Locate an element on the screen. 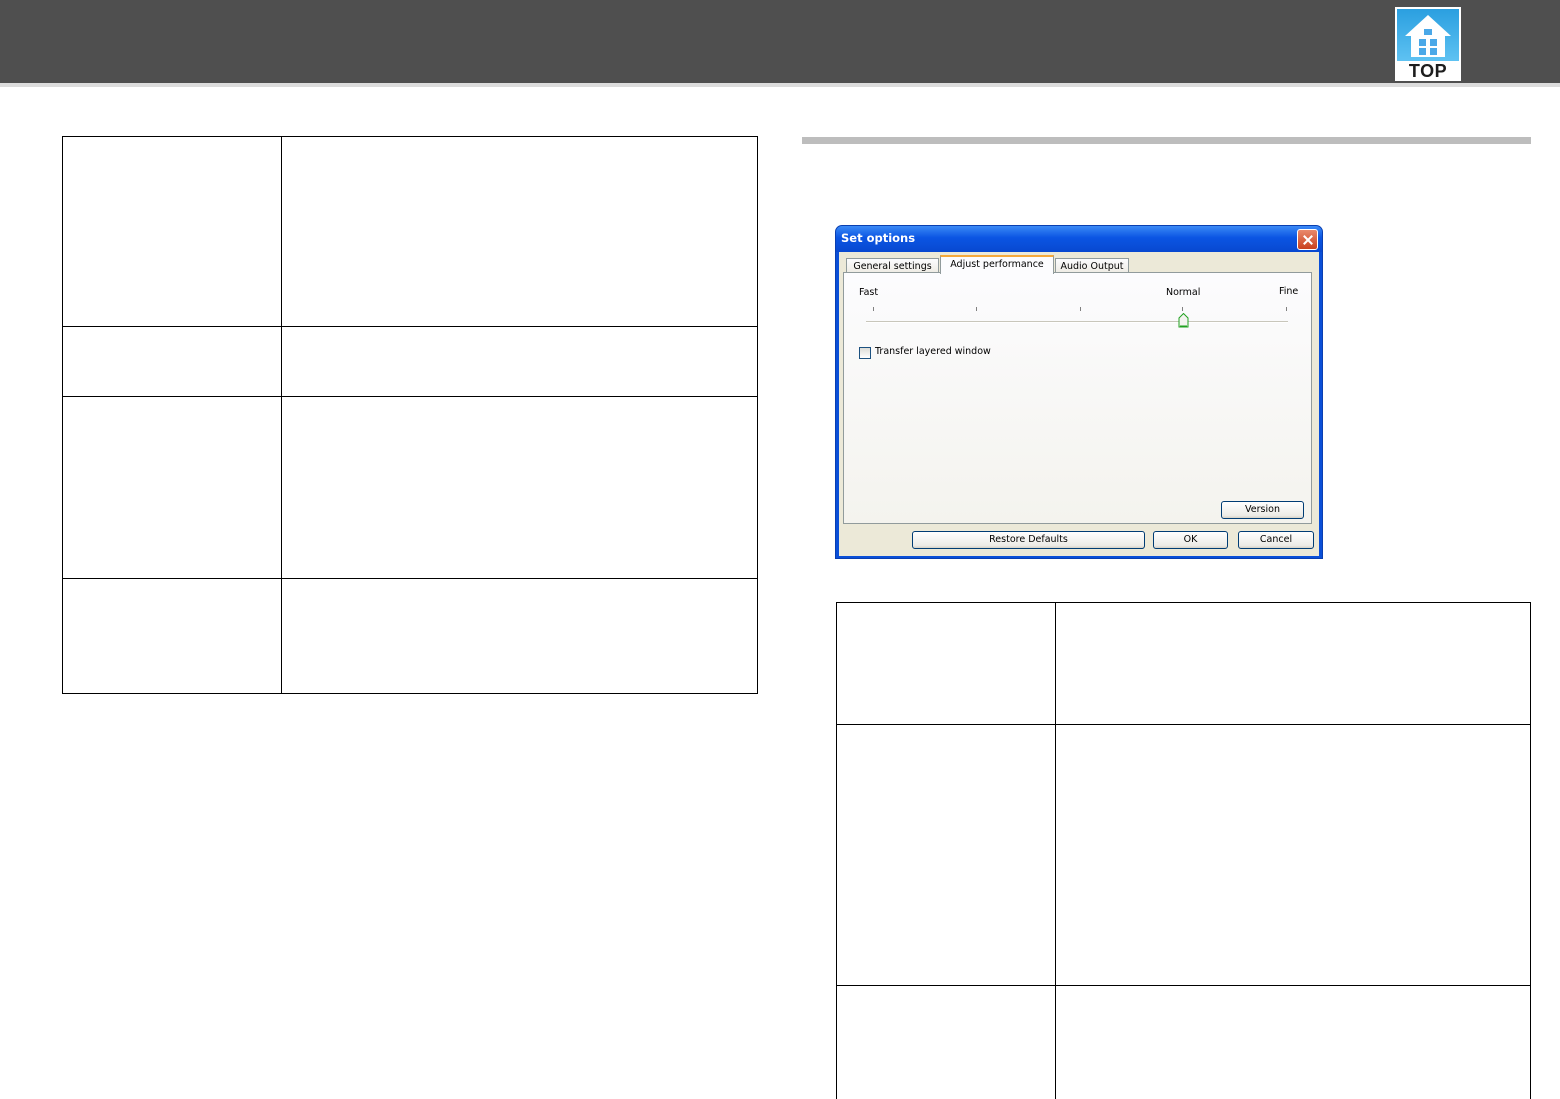  section-heading-rule is located at coordinates (1166, 140).